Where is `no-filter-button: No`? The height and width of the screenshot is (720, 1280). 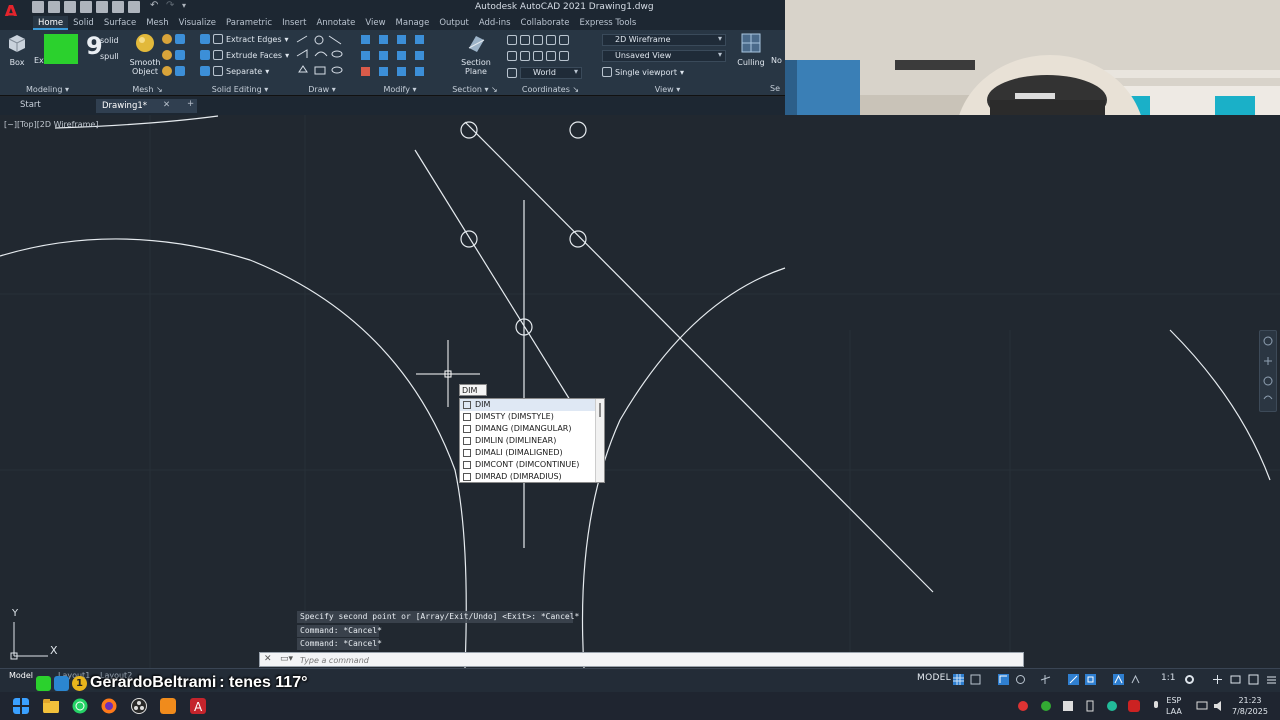 no-filter-button: No is located at coordinates (776, 48).